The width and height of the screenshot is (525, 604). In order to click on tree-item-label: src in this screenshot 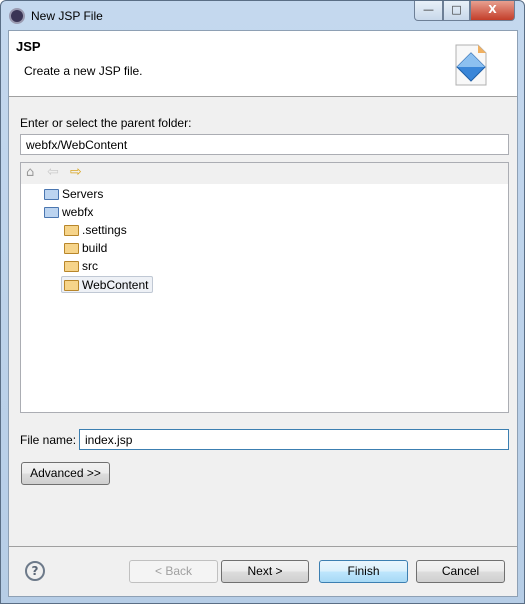, I will do `click(90, 266)`.